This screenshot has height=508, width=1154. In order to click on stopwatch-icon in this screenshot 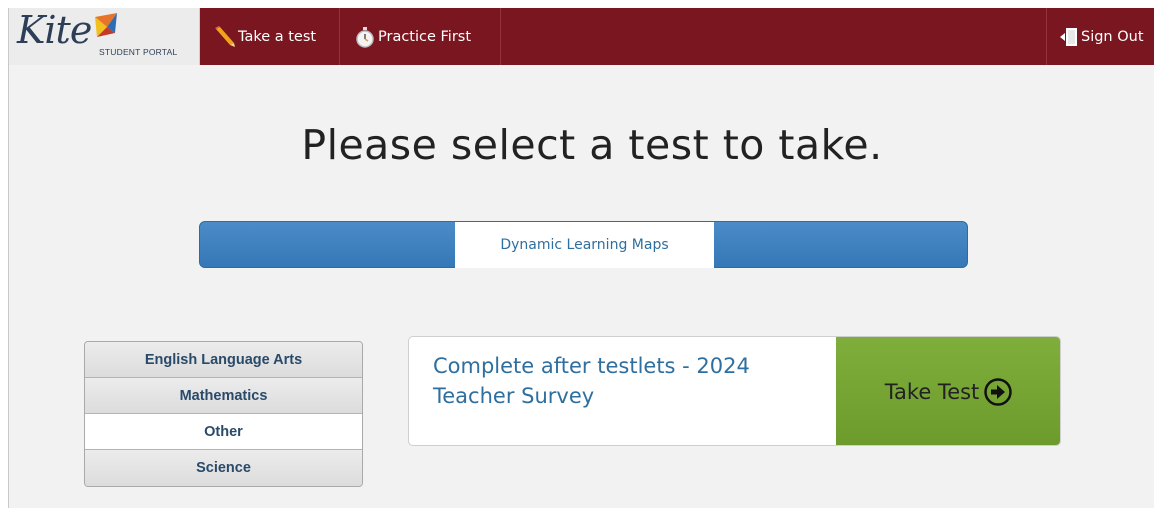, I will do `click(365, 37)`.